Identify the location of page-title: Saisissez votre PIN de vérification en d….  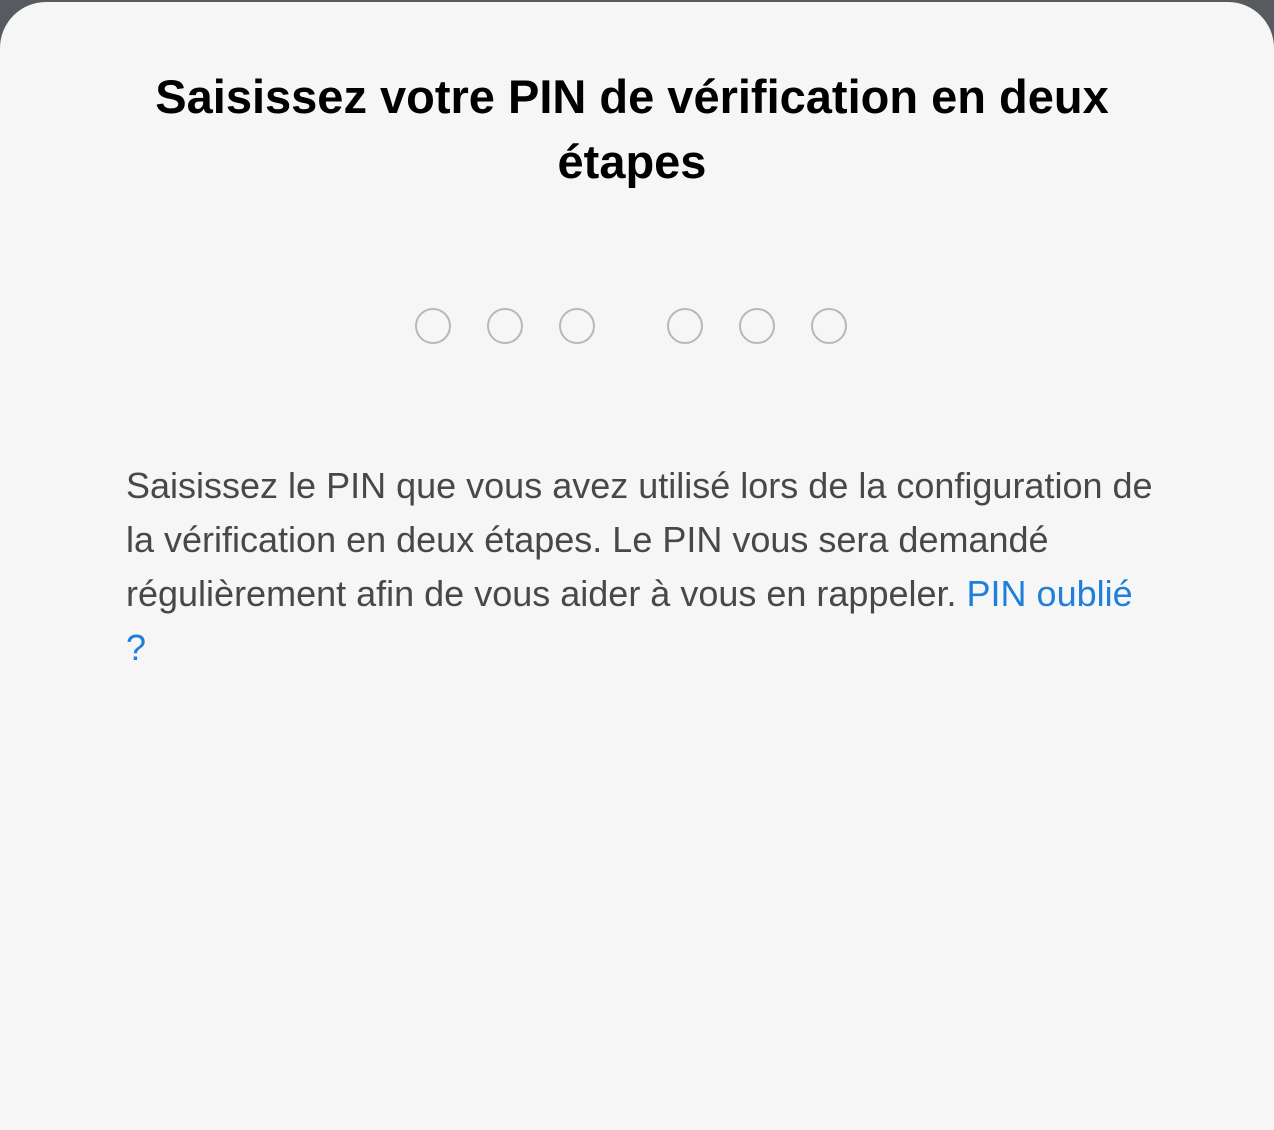
(632, 129).